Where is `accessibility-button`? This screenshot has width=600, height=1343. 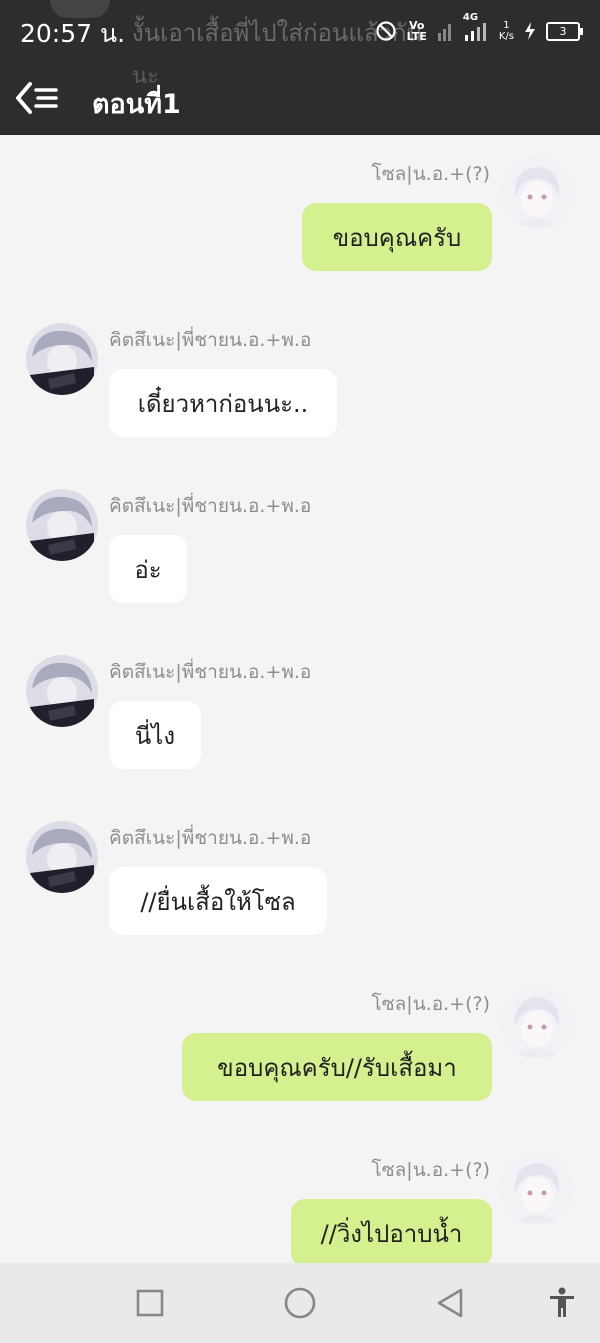
accessibility-button is located at coordinates (562, 1303).